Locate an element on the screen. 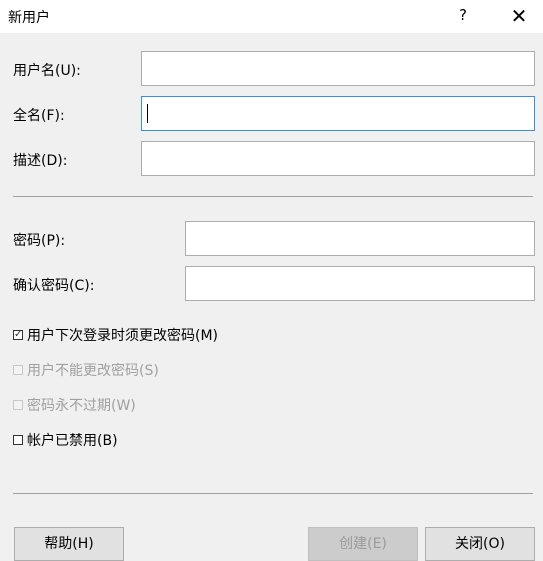  separator-top is located at coordinates (273, 196).